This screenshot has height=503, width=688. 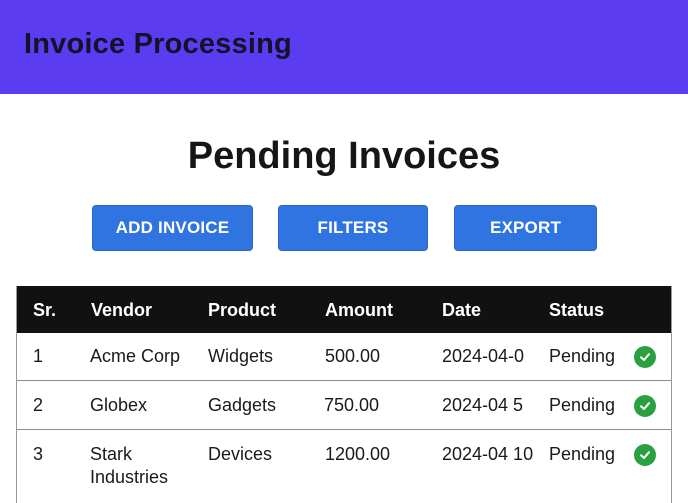 I want to click on cell-date: 2024-04-0, so click(x=483, y=356).